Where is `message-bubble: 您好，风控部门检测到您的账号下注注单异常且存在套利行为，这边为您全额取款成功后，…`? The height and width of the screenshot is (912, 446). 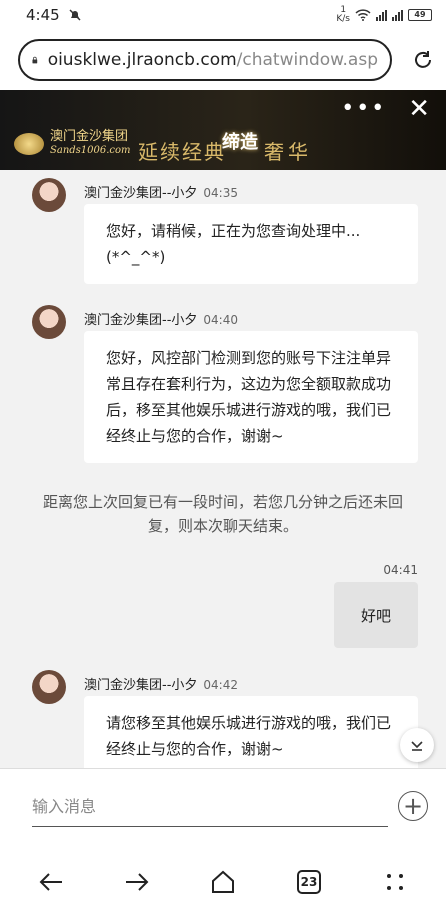 message-bubble: 您好，风控部门检测到您的账号下注注单异常且存在套利行为，这边为您全额取款成功后，… is located at coordinates (251, 397).